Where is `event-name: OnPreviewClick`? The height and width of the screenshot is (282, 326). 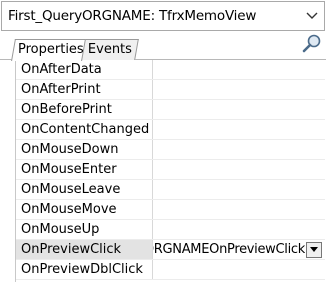
event-name: OnPreviewClick is located at coordinates (84, 249).